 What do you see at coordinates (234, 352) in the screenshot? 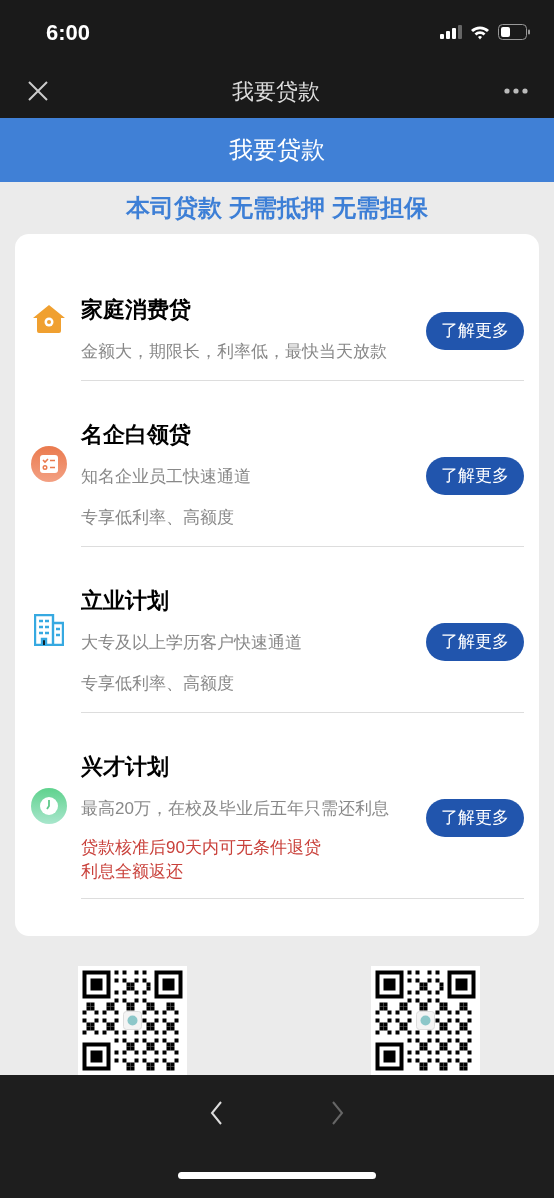
I see `product-description: 金额大，期限长，利率低，最快当天放款` at bounding box center [234, 352].